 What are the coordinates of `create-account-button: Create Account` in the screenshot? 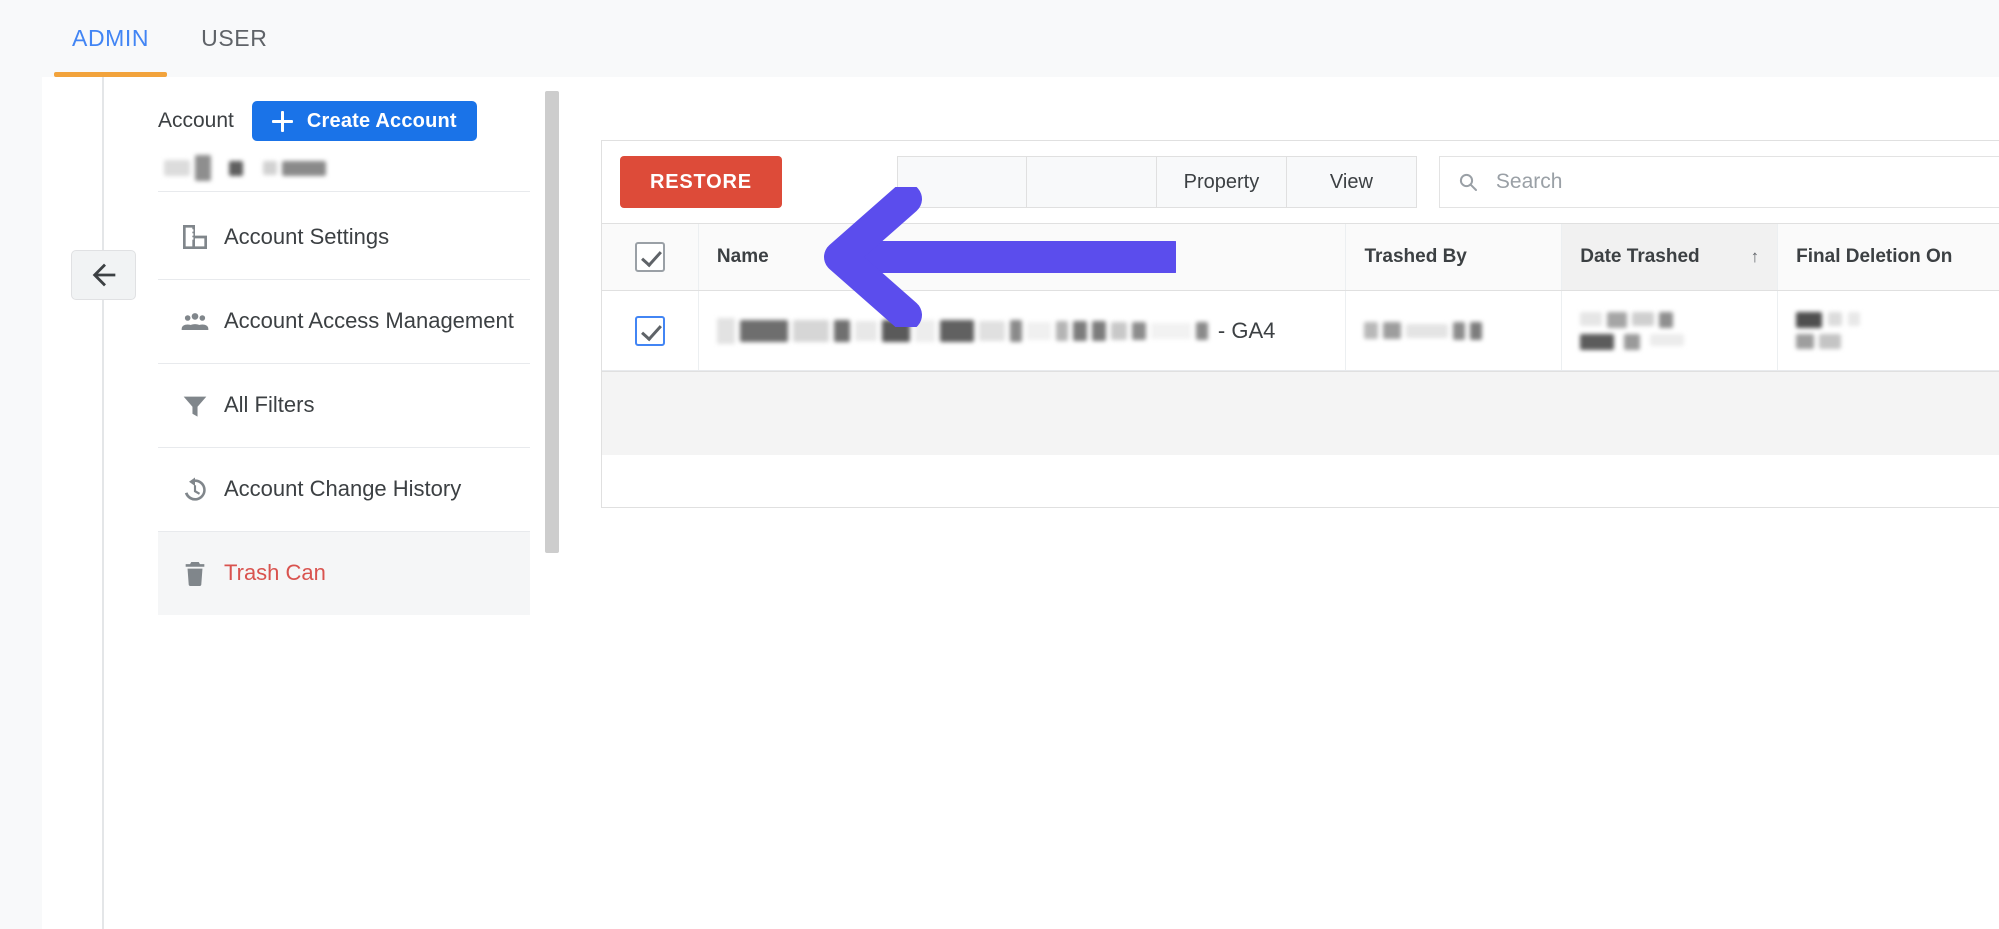 It's located at (364, 121).